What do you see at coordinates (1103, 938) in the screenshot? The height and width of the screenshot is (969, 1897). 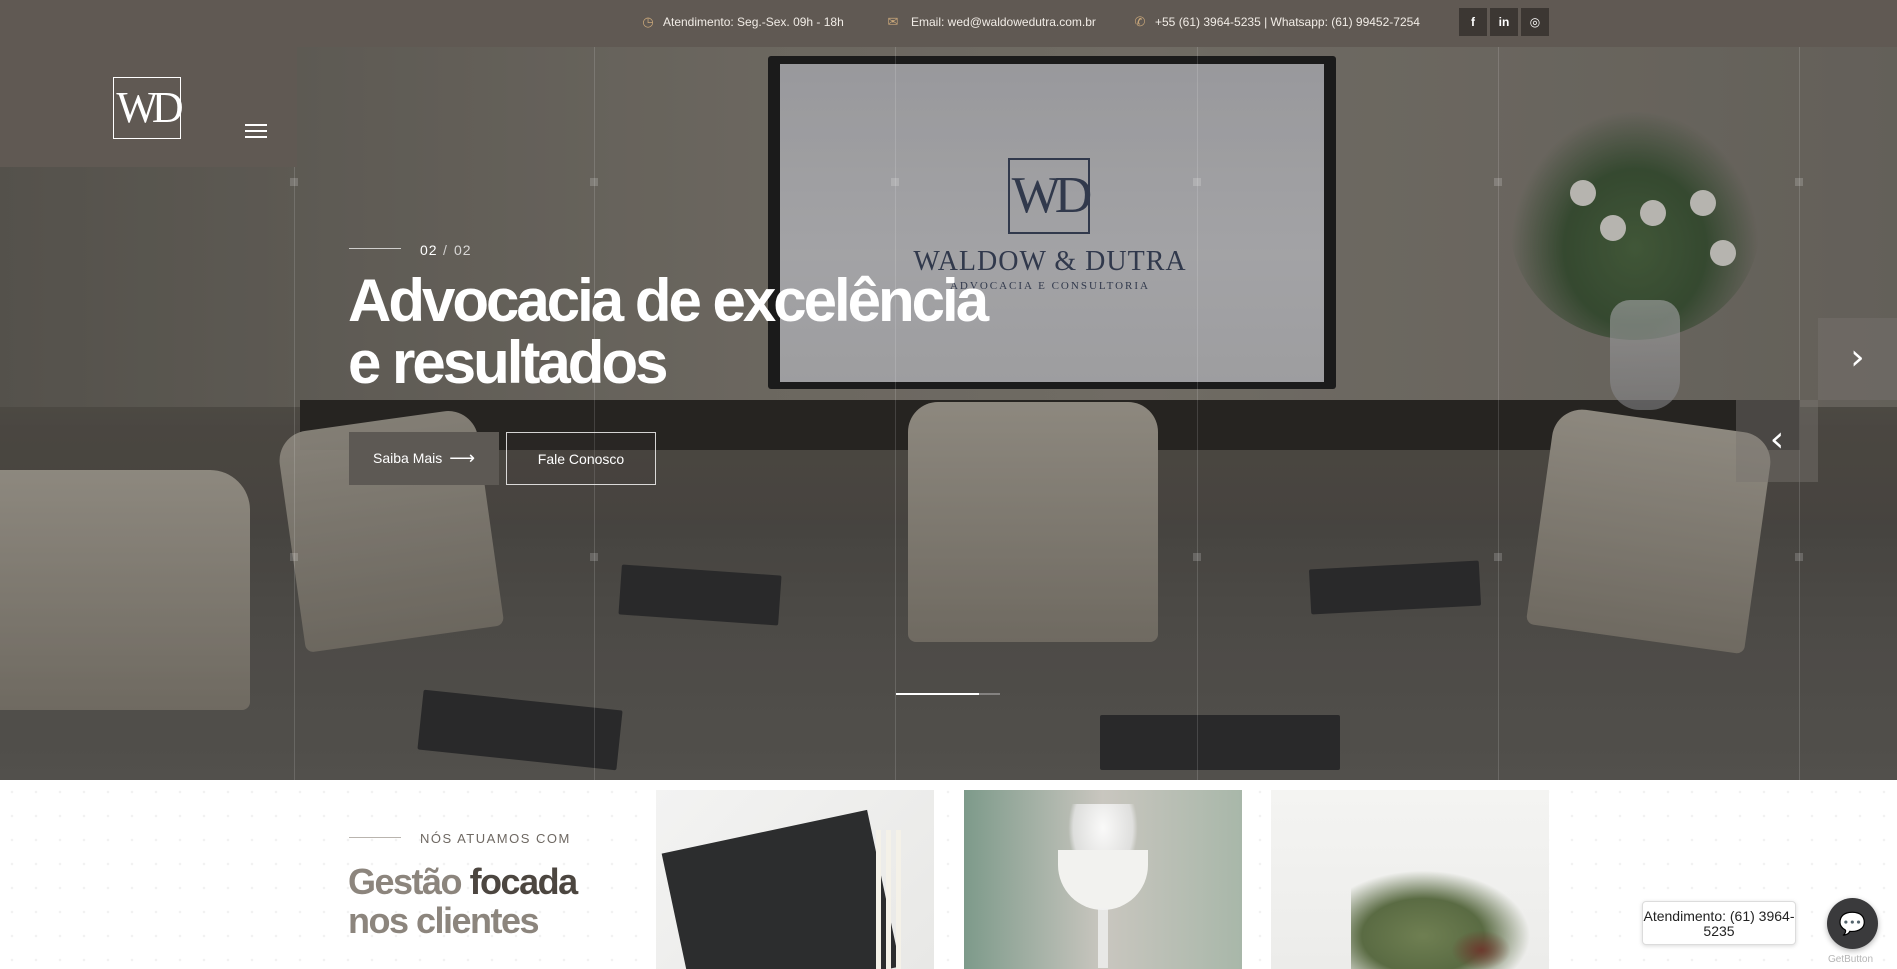 I see `hourglass-neck` at bounding box center [1103, 938].